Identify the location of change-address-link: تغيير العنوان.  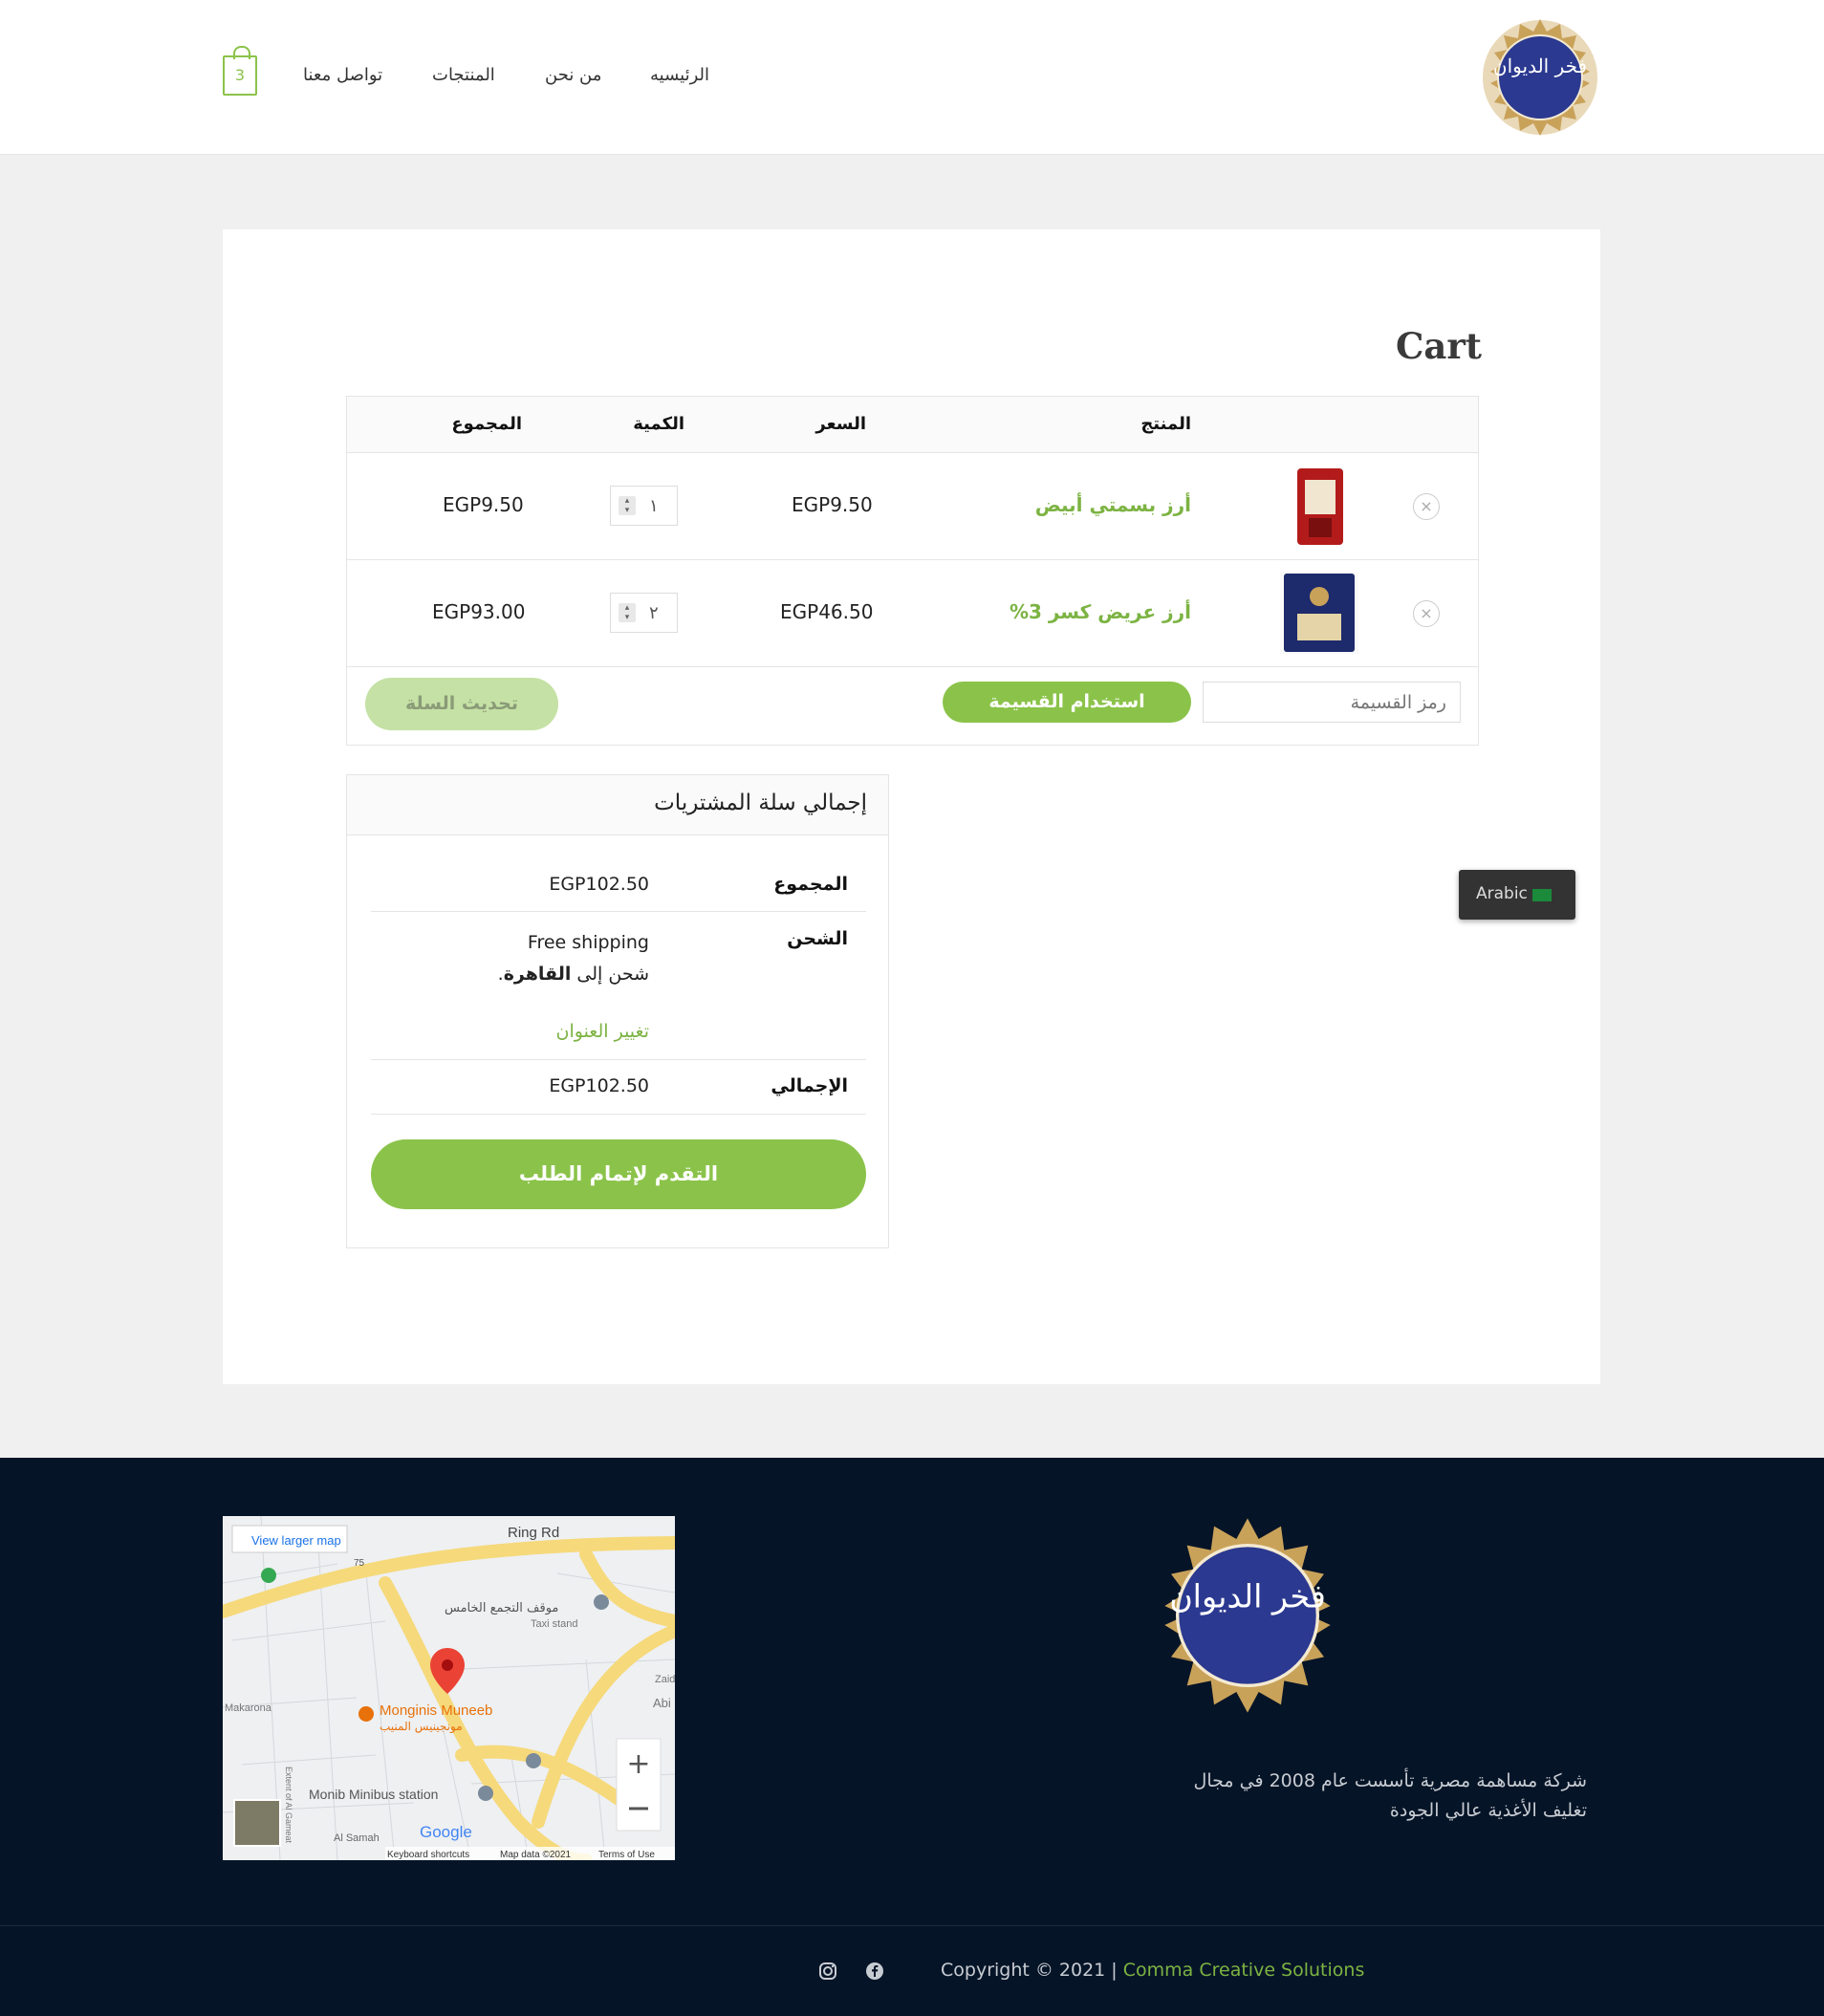
(602, 1031).